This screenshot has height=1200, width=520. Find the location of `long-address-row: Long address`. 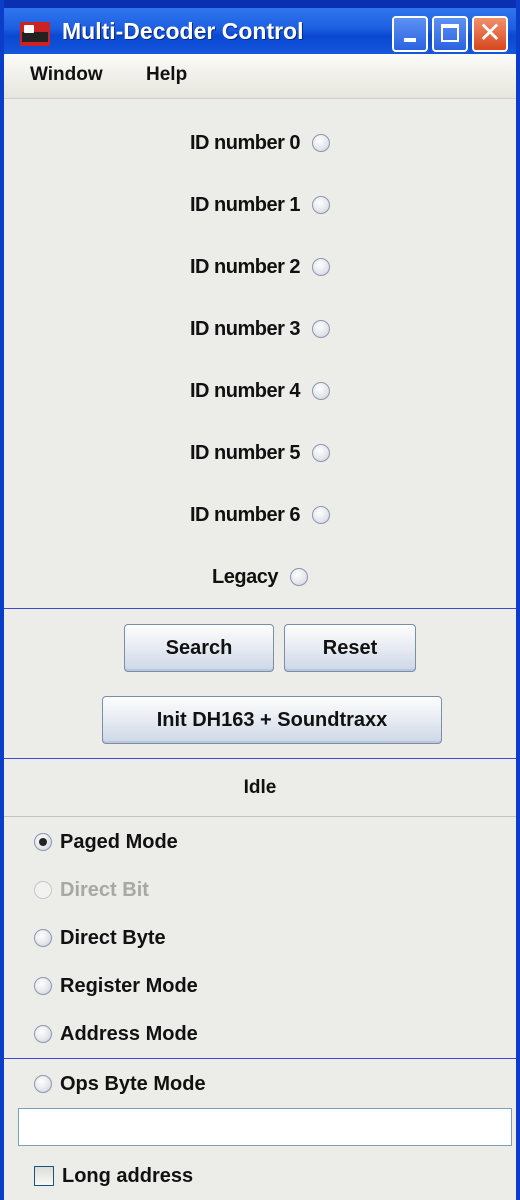

long-address-row: Long address is located at coordinates (113, 1176).